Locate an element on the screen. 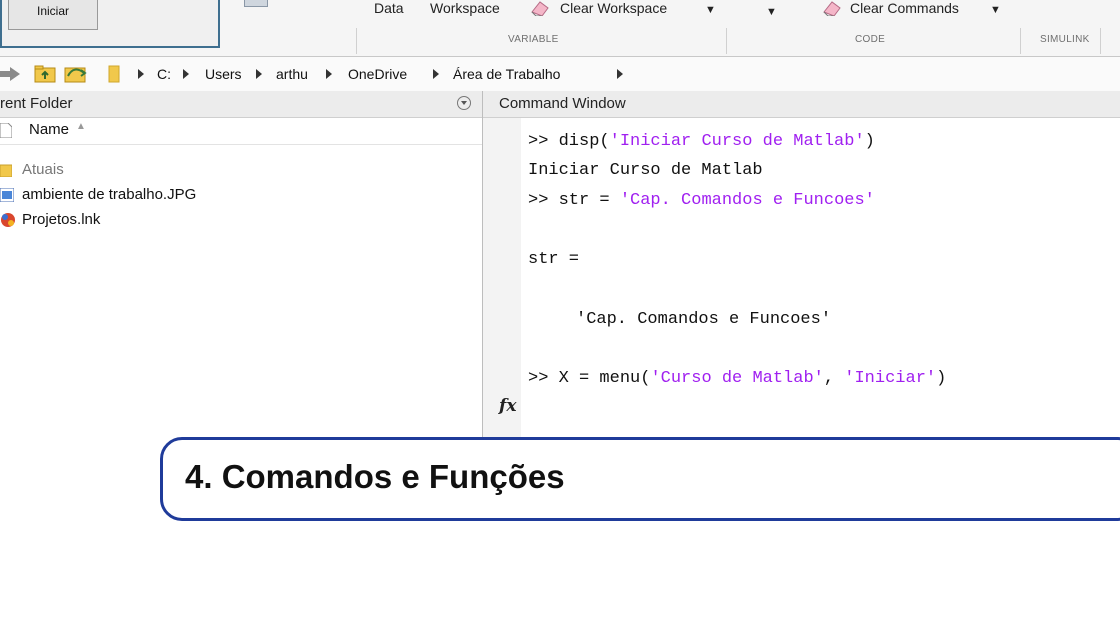  string-literal: 'Iniciar' is located at coordinates (890, 378).